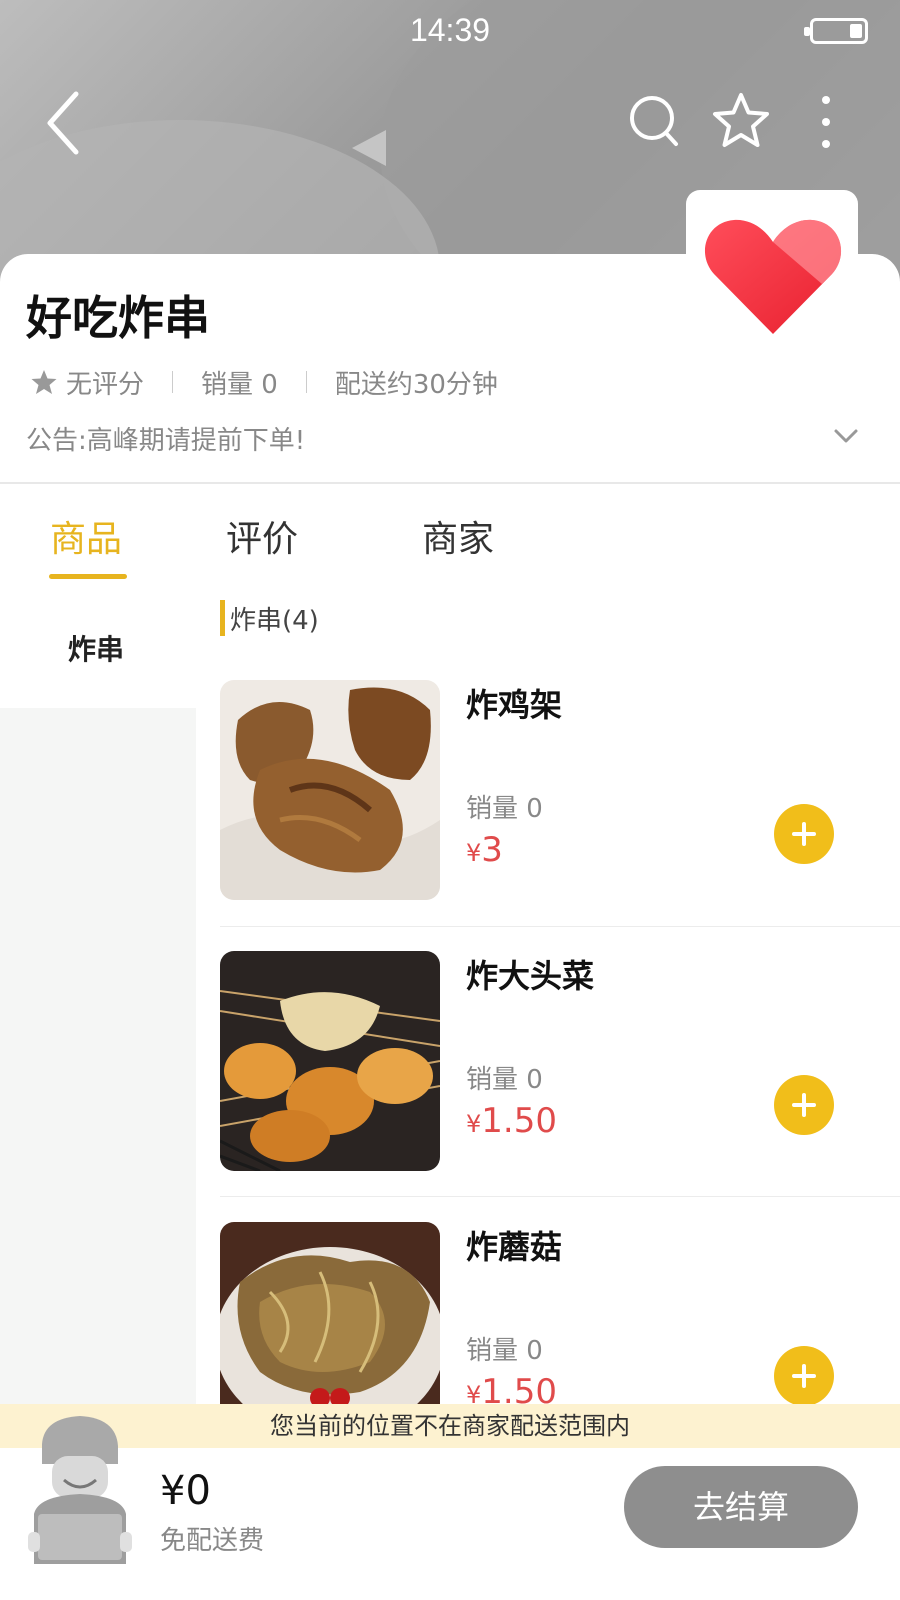 This screenshot has height=1600, width=900. Describe the element at coordinates (68, 123) in the screenshot. I see `back-icon` at that location.